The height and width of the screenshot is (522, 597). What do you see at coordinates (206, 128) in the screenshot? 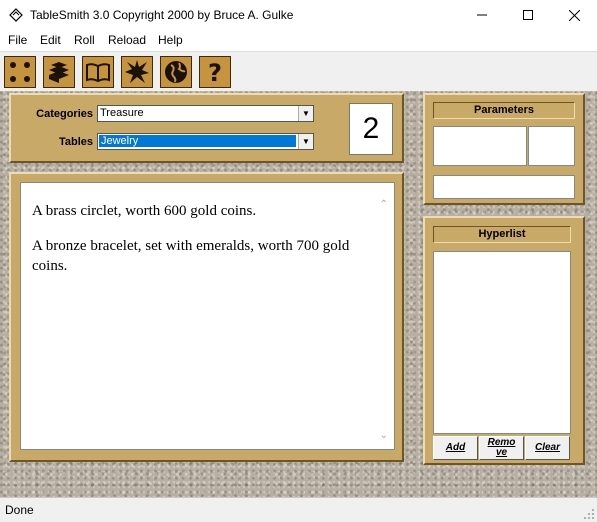
I see `selector-panel: Categories Treasure ▼ Tables Jewelry ▼ 2` at bounding box center [206, 128].